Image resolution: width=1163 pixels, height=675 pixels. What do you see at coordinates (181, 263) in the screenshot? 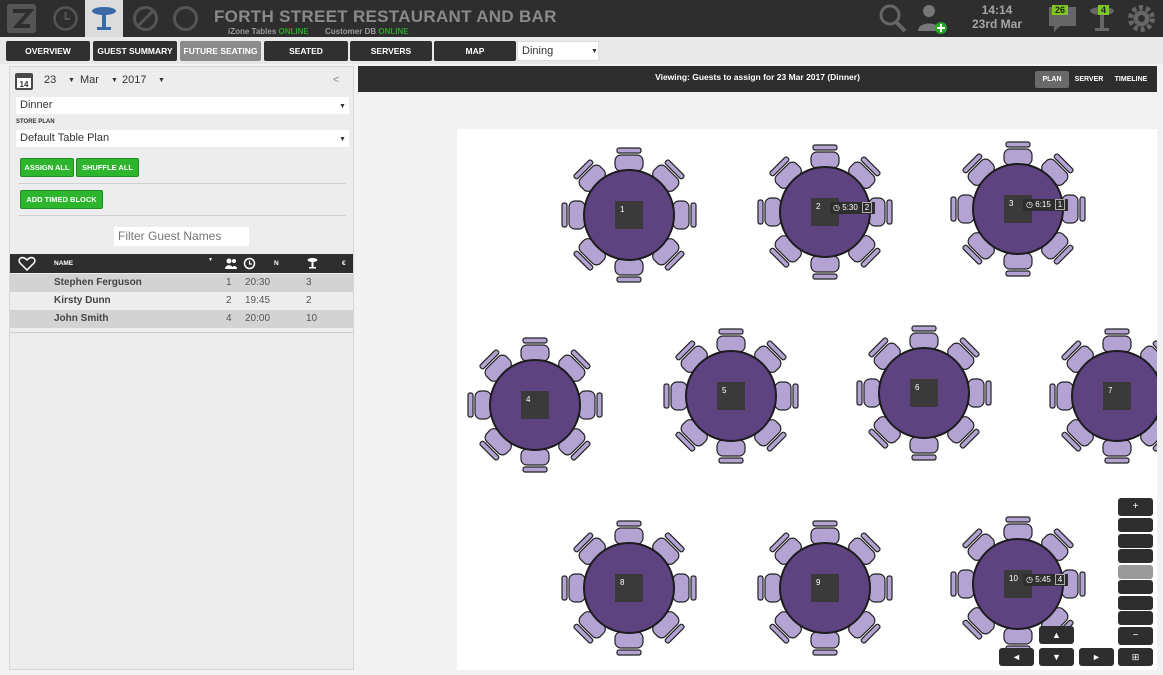
I see `guest-table-header: NAME ▼ N €` at bounding box center [181, 263].